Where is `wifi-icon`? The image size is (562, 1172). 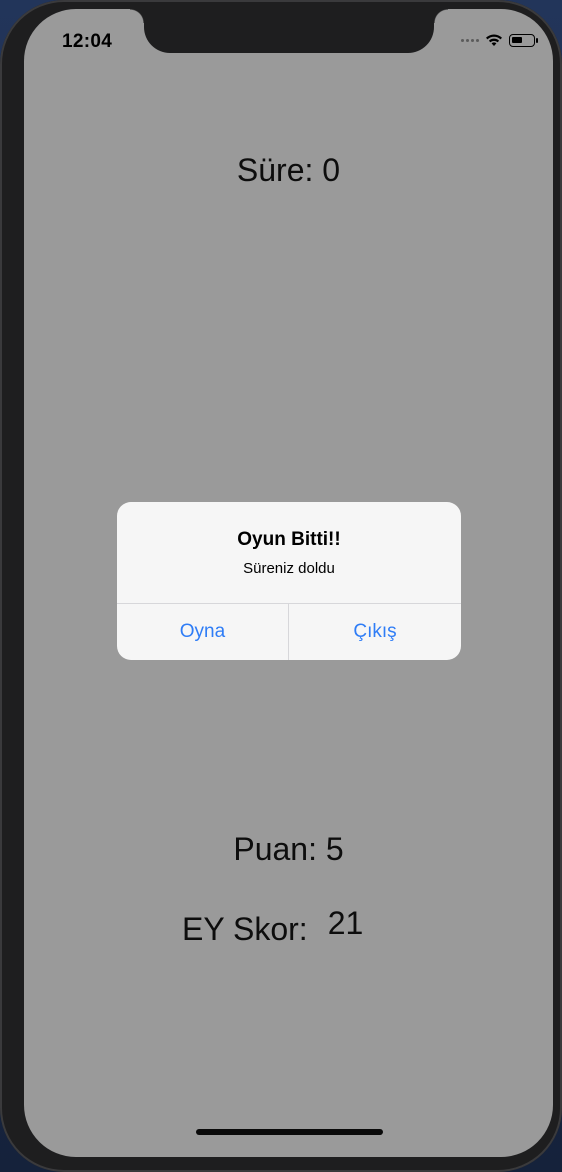
wifi-icon is located at coordinates (494, 40).